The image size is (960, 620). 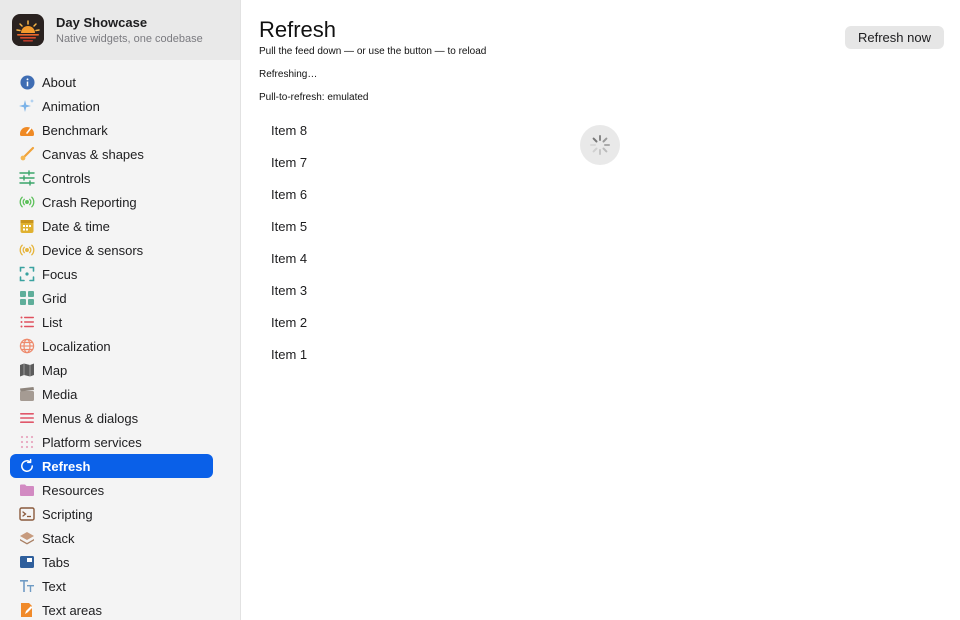 What do you see at coordinates (27, 250) in the screenshot?
I see `sensor-icon` at bounding box center [27, 250].